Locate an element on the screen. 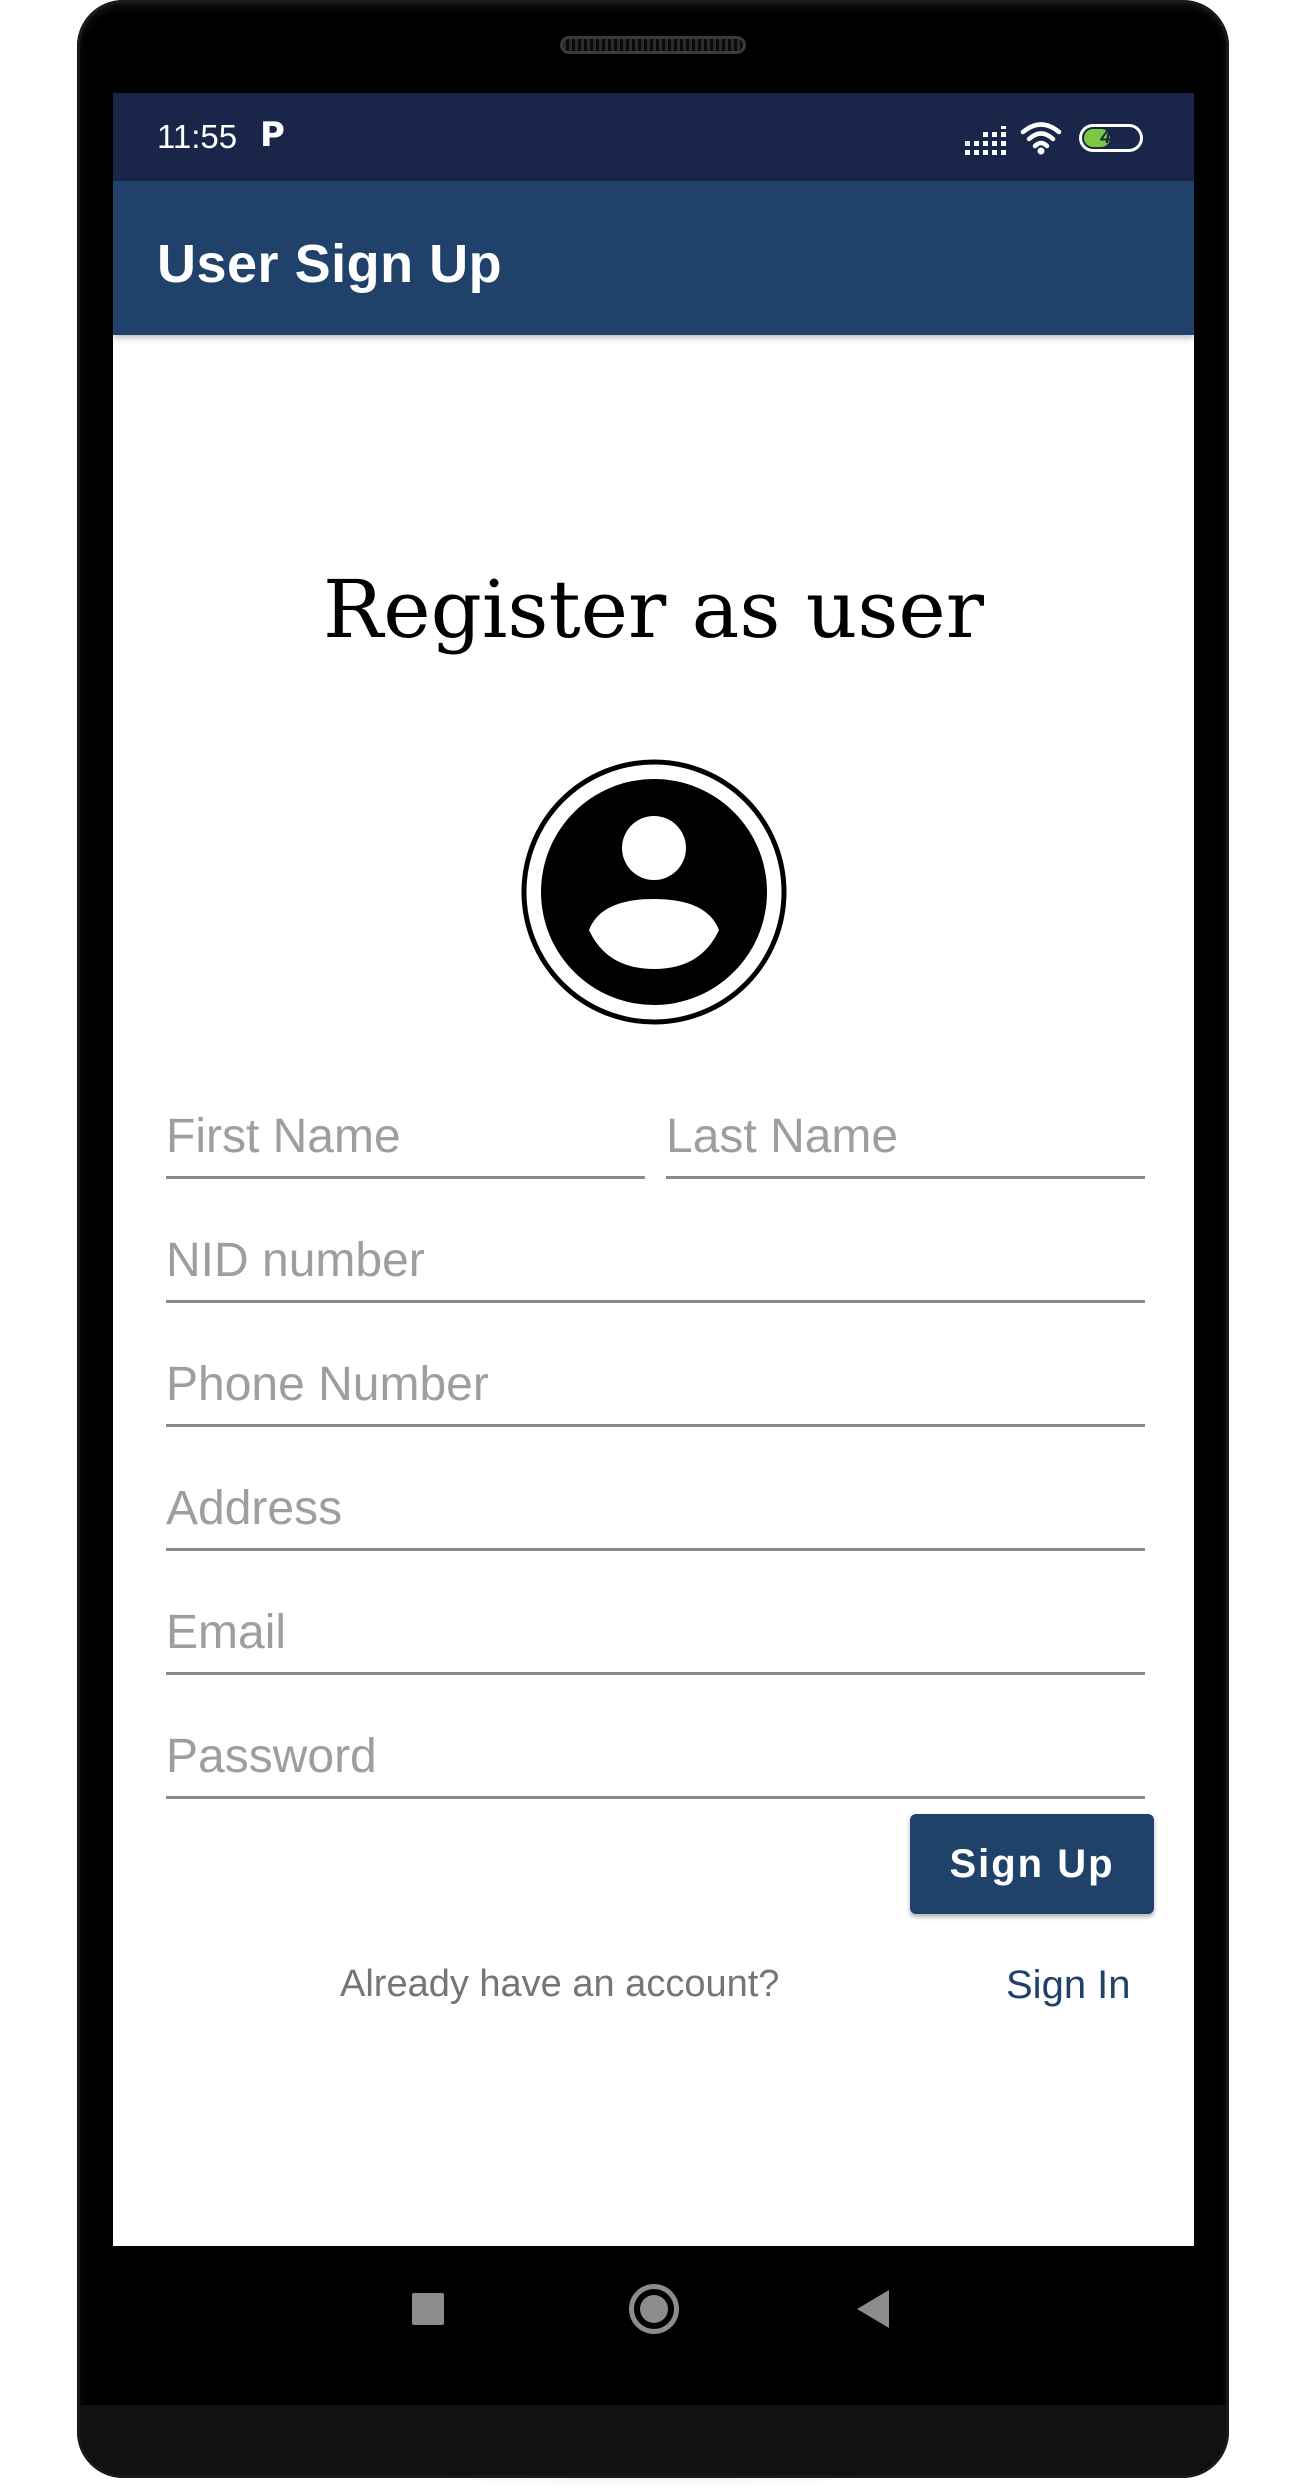 The height and width of the screenshot is (2490, 1305). account-circle-icon is located at coordinates (654, 892).